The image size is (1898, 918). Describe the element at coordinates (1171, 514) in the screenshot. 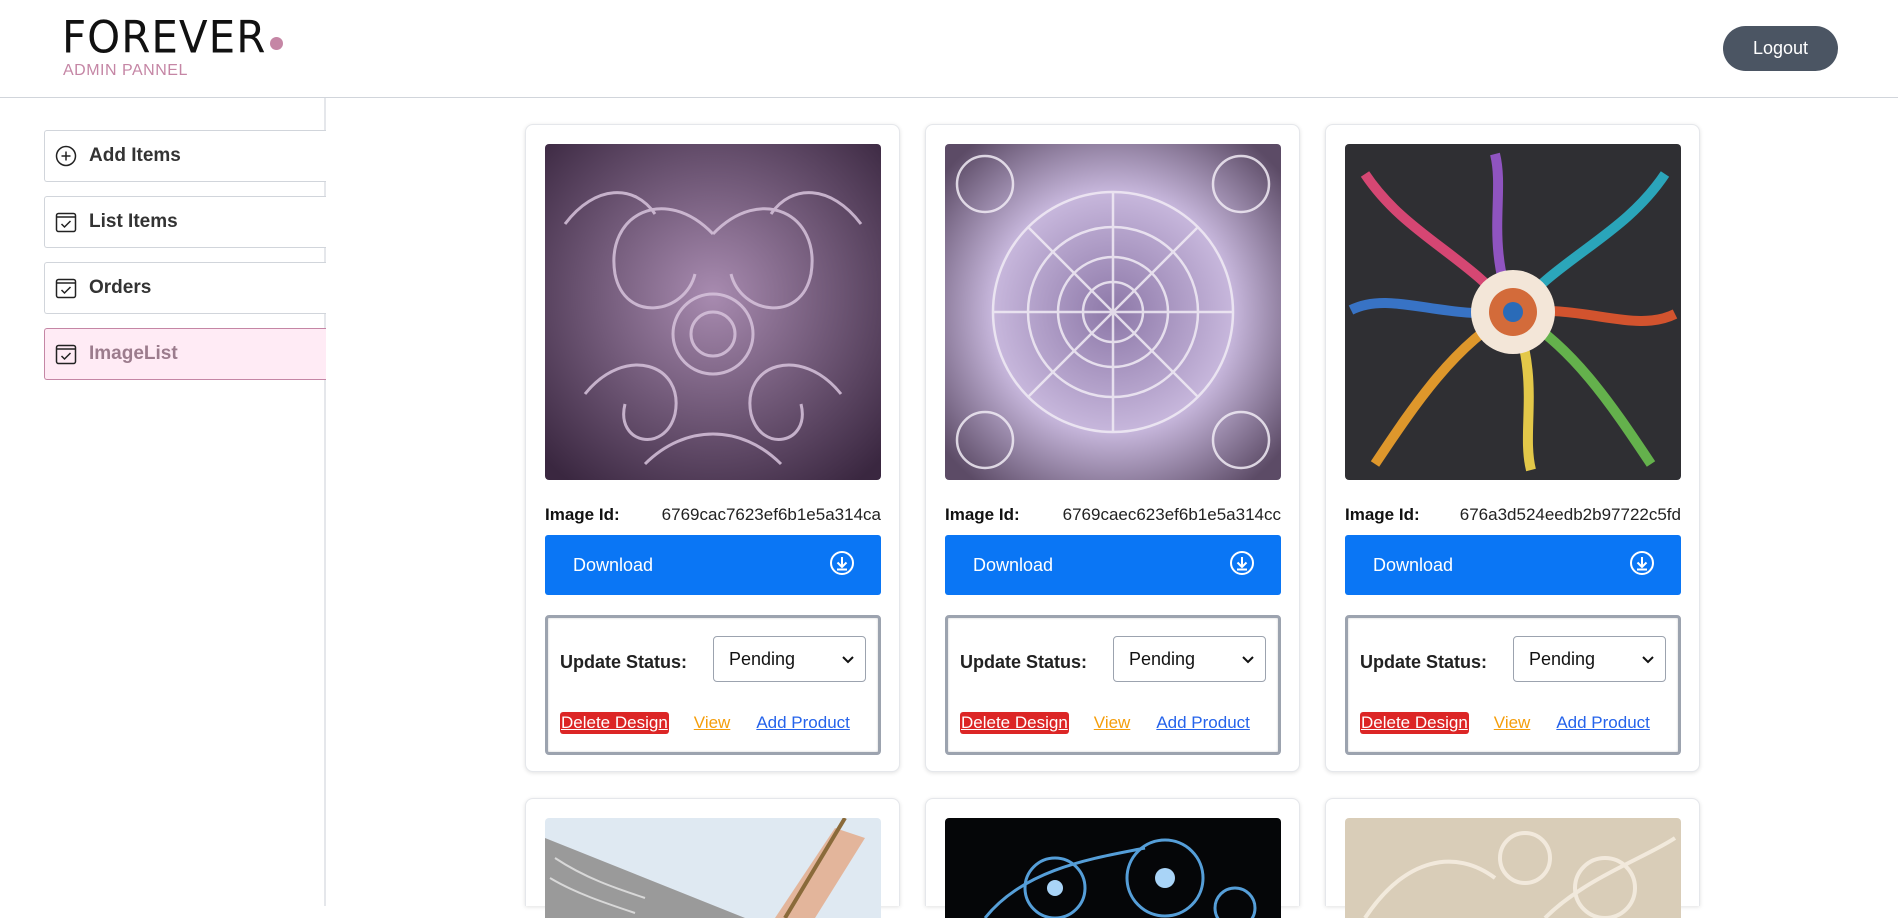

I see `image-id-value: 6769caec623ef6b1e5a314cc` at that location.